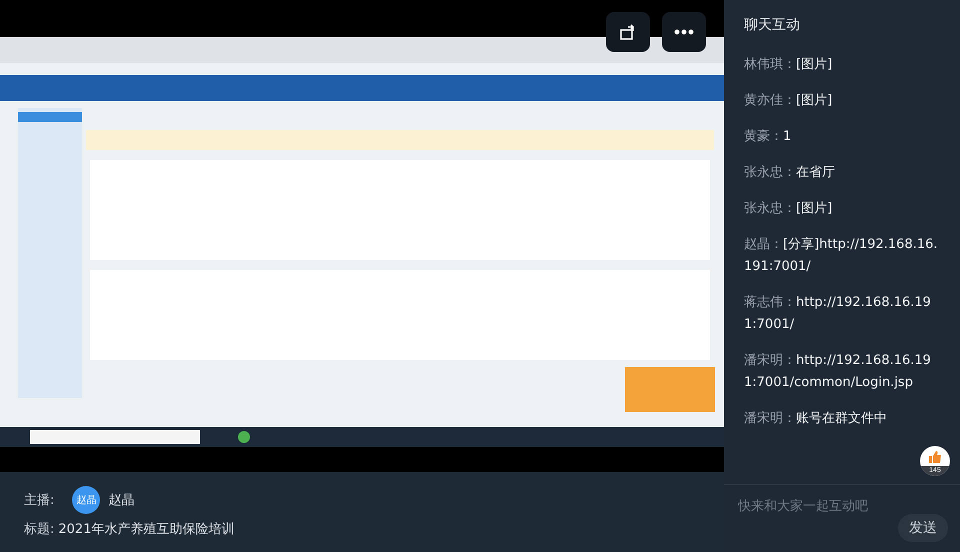  I want to click on more-icon, so click(684, 32).